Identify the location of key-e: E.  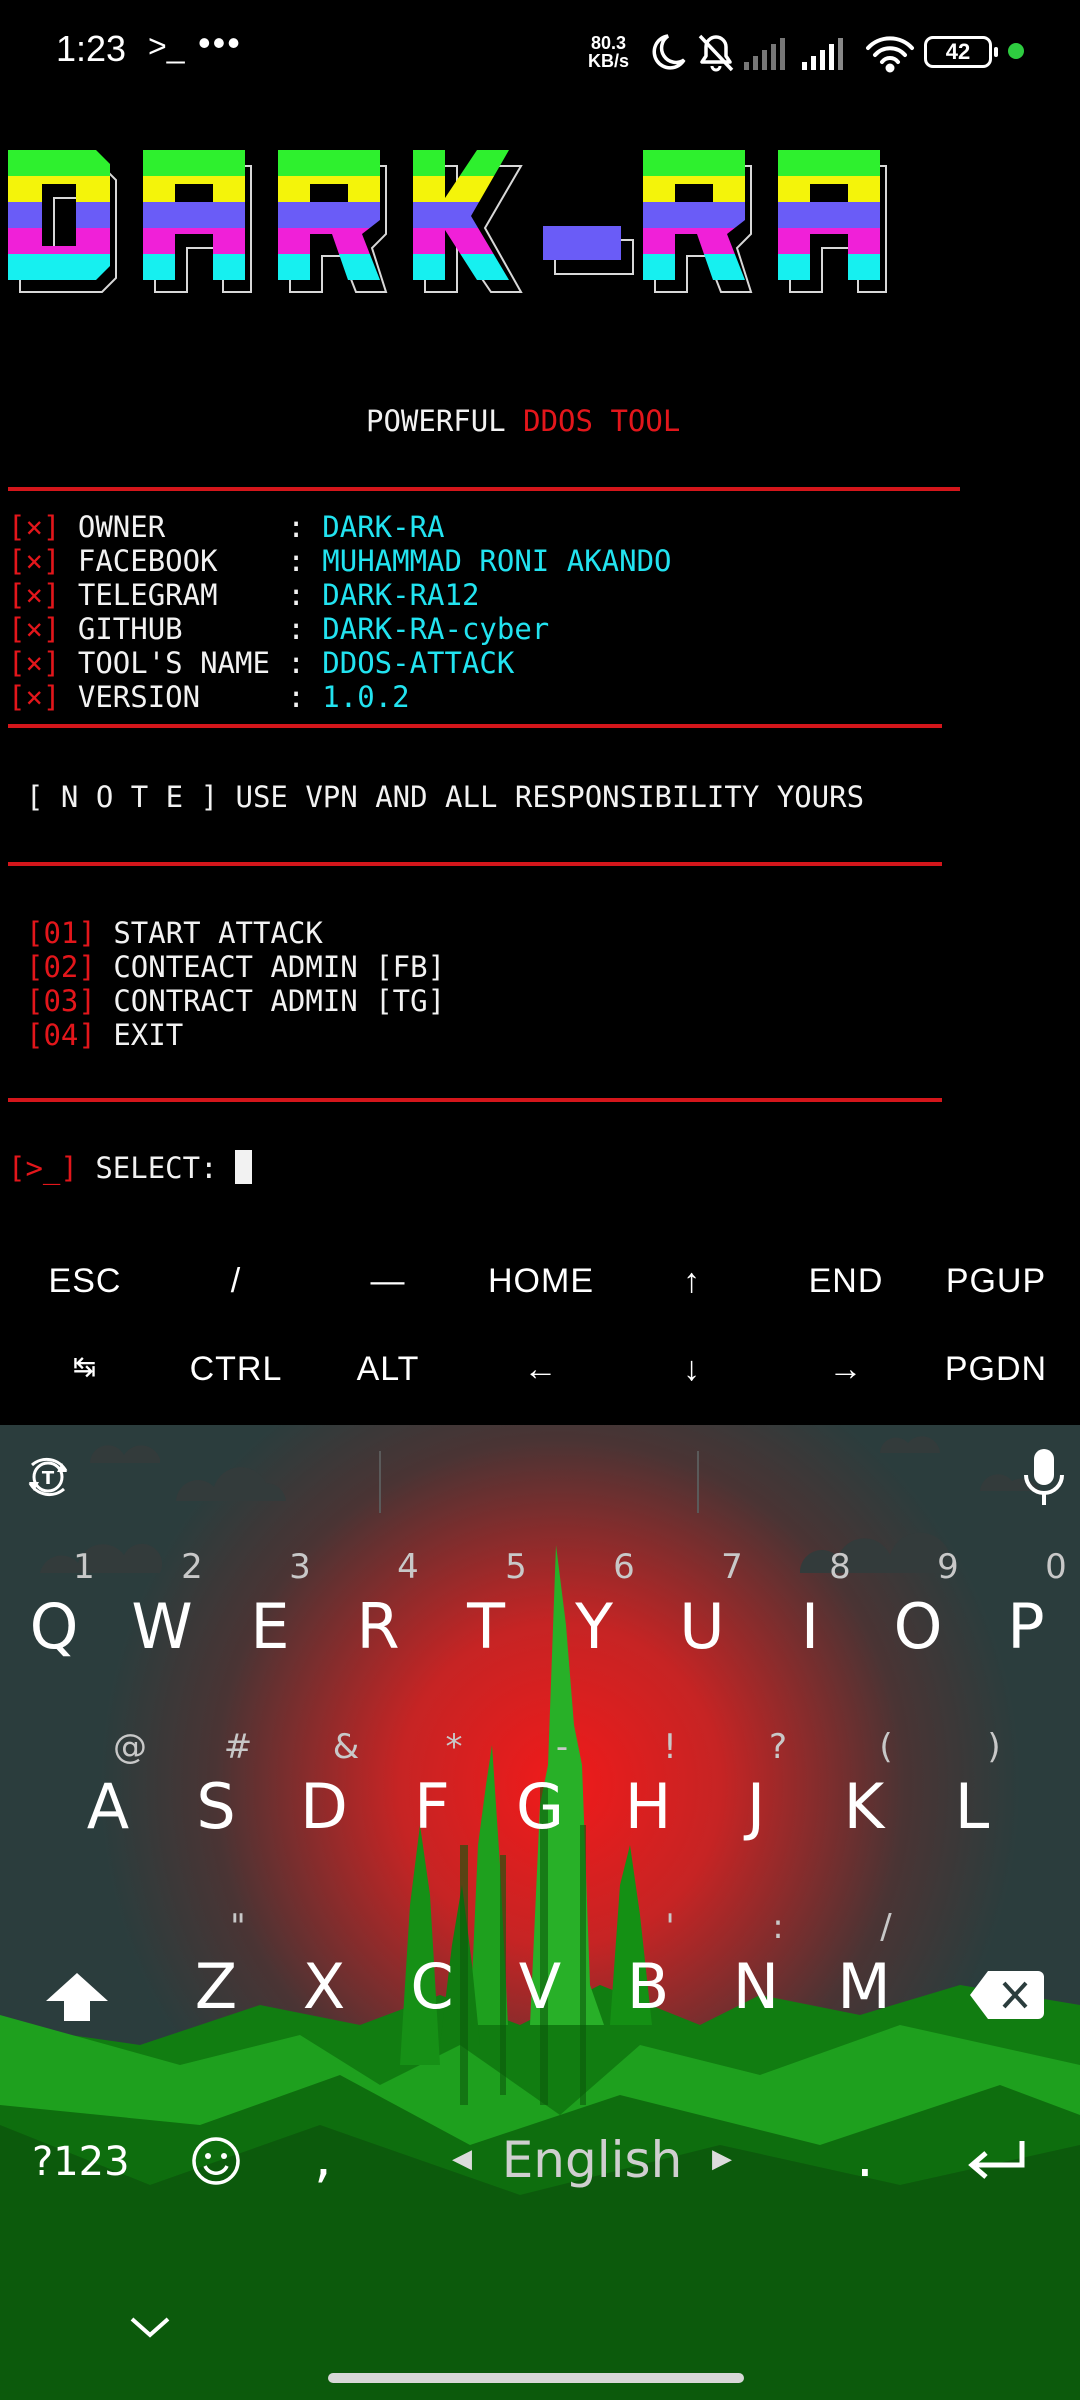
(270, 1626).